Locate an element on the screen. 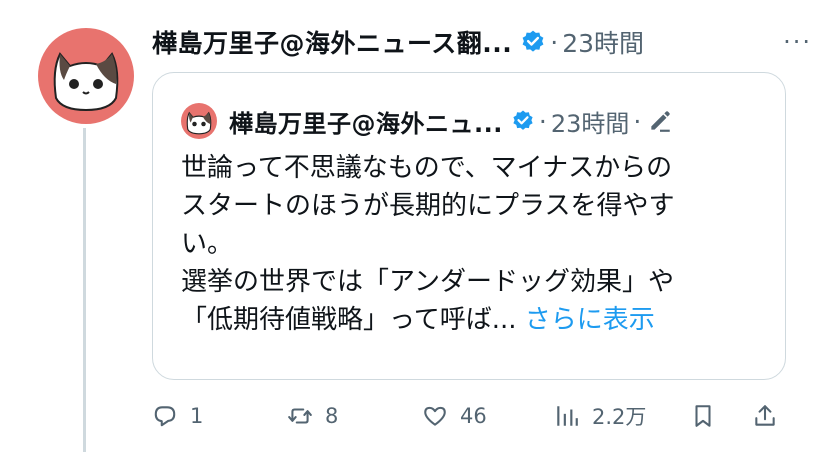 This screenshot has width=828, height=452. quoted-post-header: 樺島万里子@海外ニュ... · 23時間 · is located at coordinates (427, 121).